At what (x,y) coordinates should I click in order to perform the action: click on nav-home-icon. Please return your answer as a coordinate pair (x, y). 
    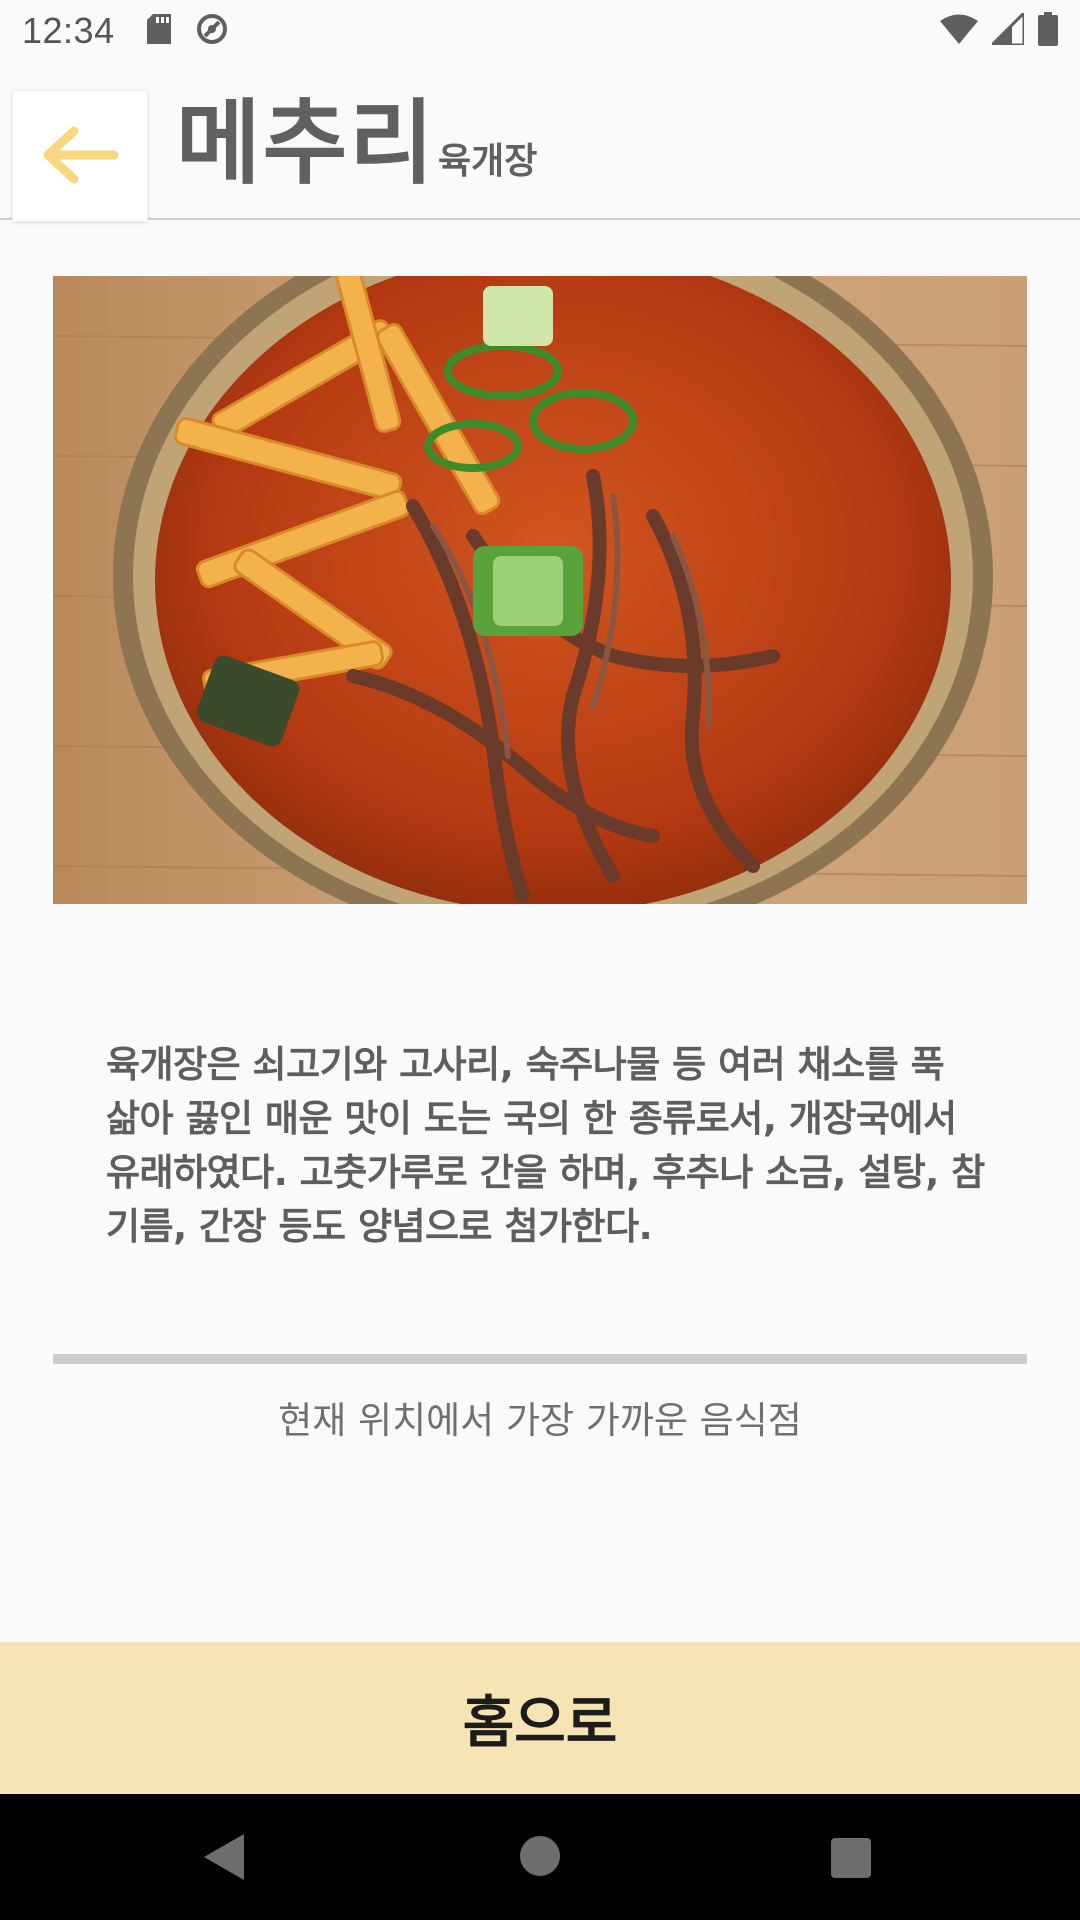
    Looking at the image, I should click on (540, 1856).